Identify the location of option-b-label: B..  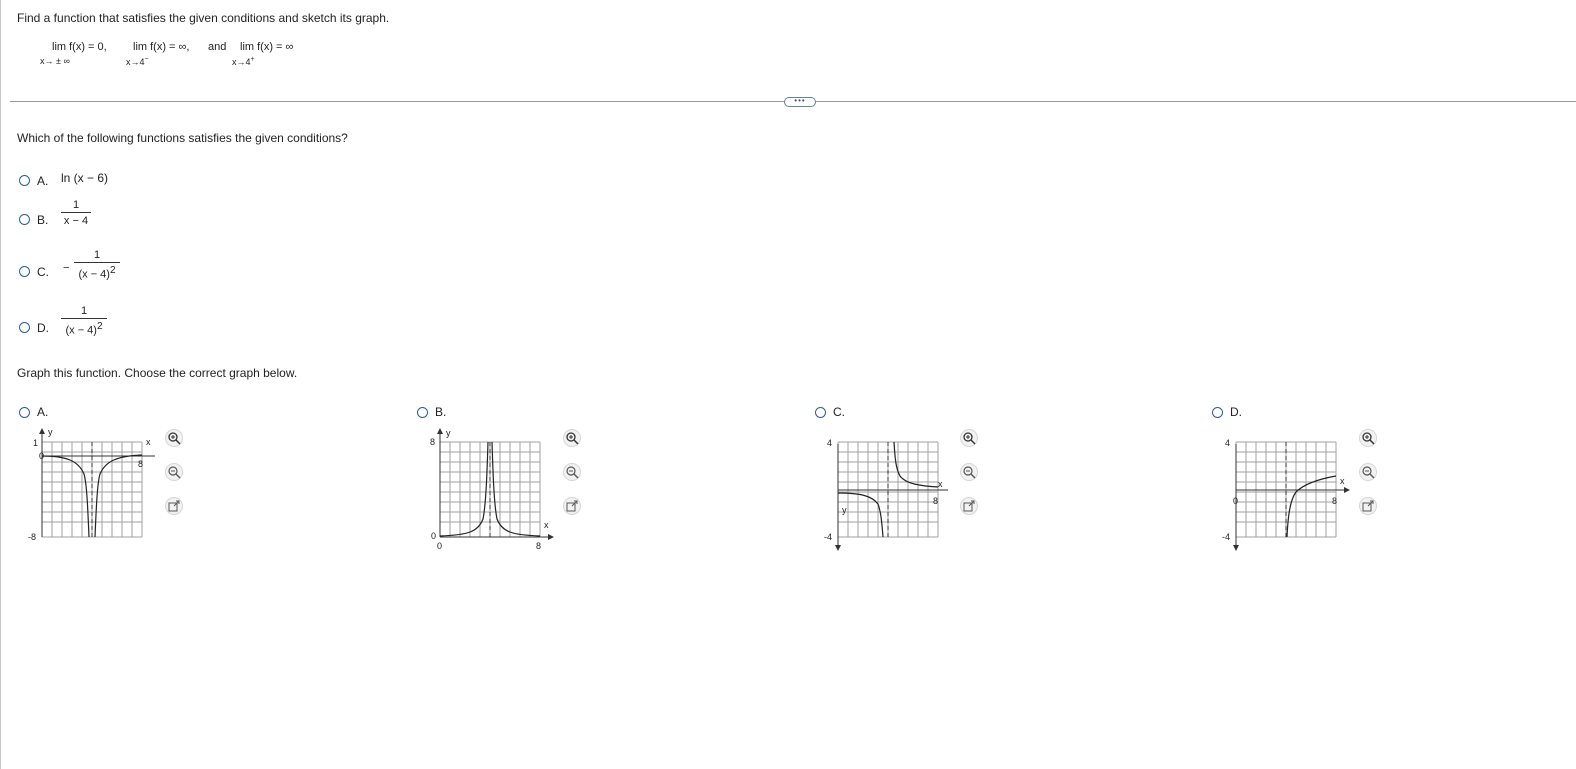
(43, 220).